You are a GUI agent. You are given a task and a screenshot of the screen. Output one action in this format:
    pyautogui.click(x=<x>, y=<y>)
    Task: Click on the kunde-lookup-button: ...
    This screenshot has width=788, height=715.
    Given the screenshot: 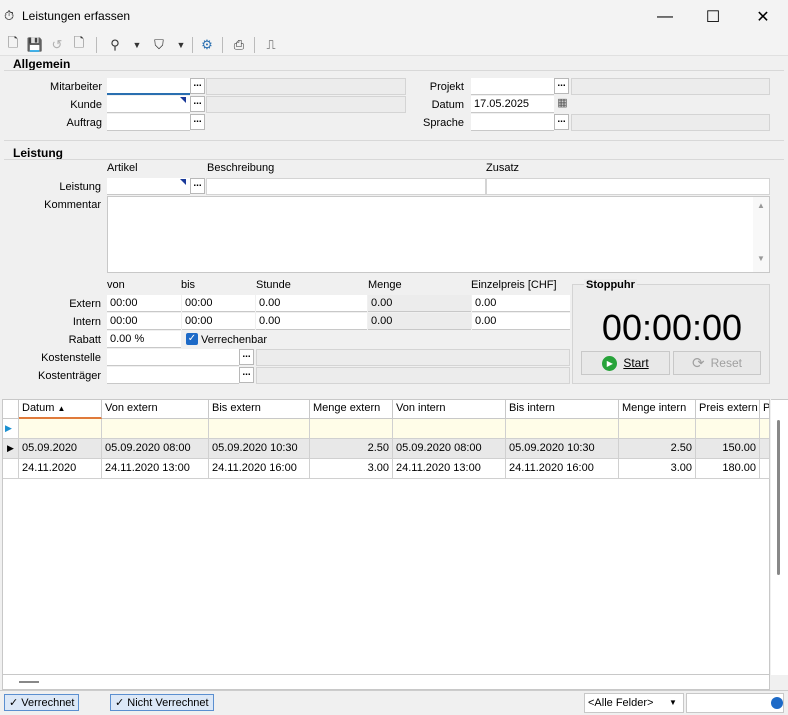 What is the action you would take?
    pyautogui.click(x=197, y=104)
    